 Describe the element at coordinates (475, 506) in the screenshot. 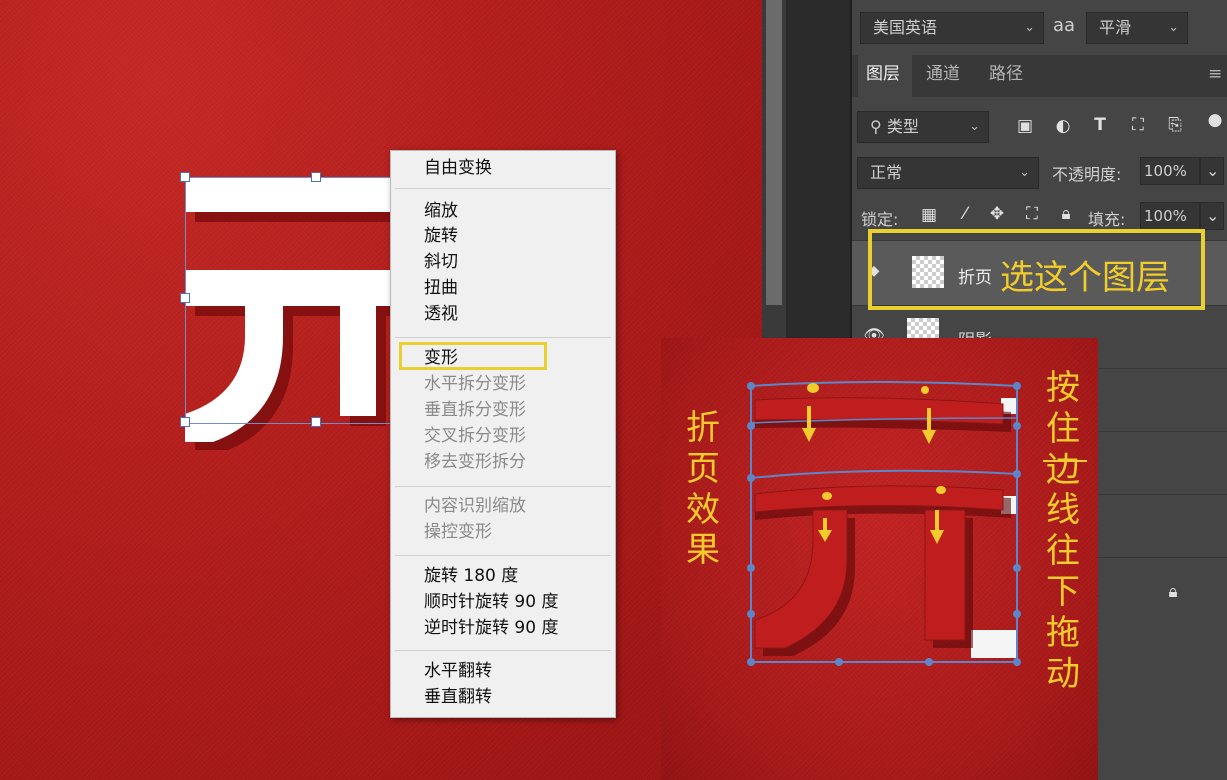

I see `menu-item: 内容识别缩放` at that location.